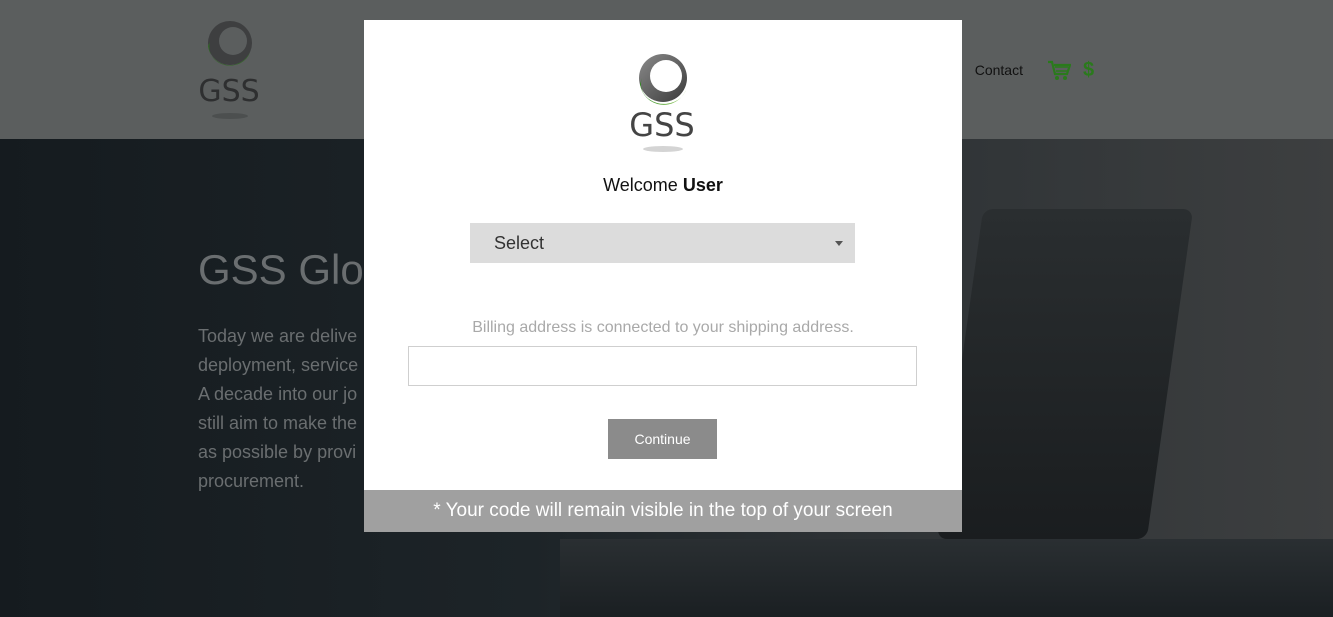  Describe the element at coordinates (519, 242) in the screenshot. I see `select-value: Select` at that location.